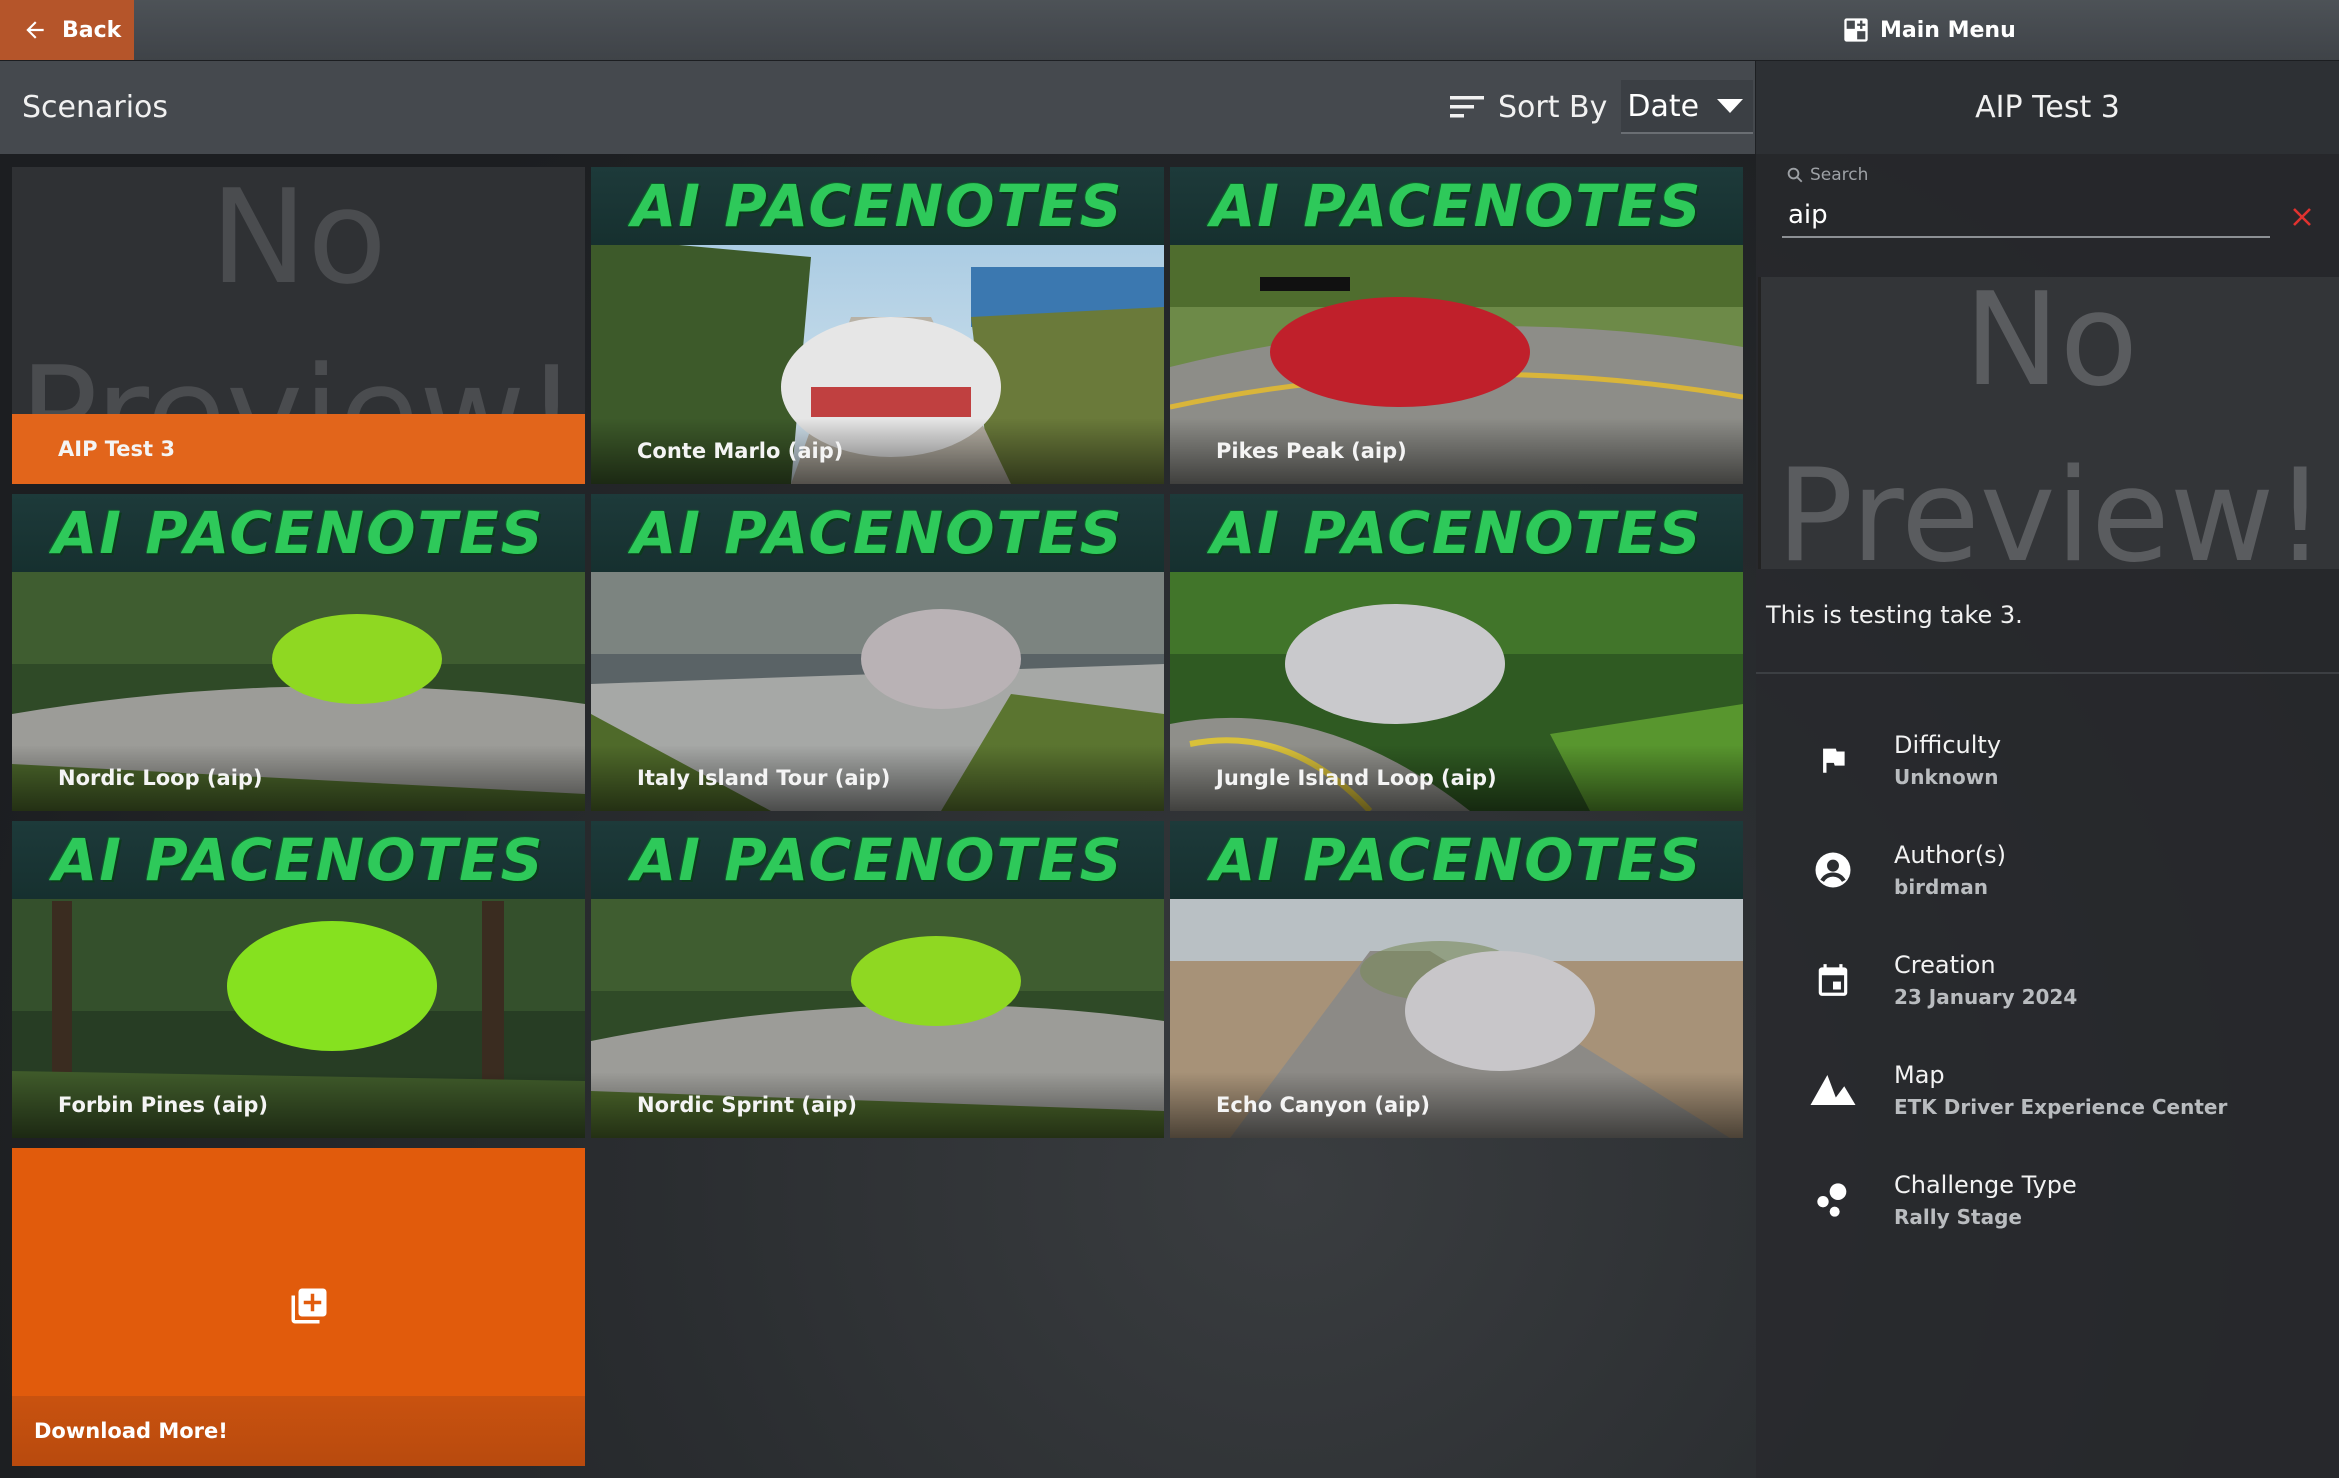 This screenshot has width=2339, height=1478. I want to click on clear-search-button, so click(2302, 217).